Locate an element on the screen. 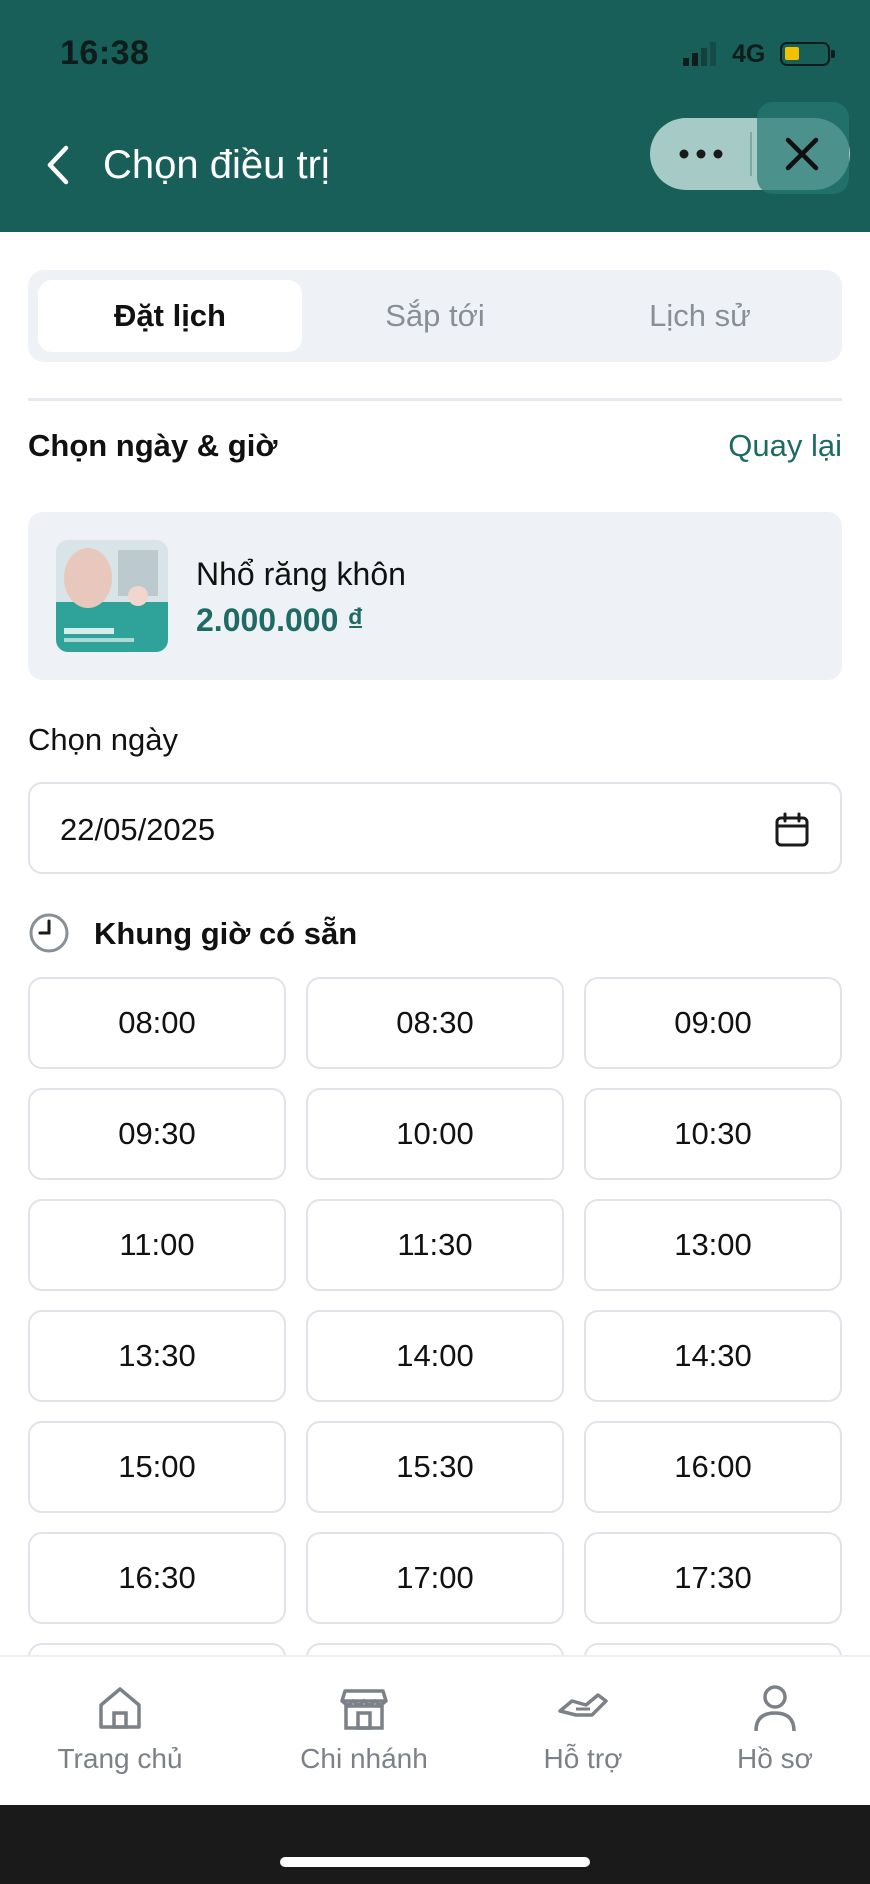 The width and height of the screenshot is (870, 1884). time-slot: 15:30 is located at coordinates (435, 1467).